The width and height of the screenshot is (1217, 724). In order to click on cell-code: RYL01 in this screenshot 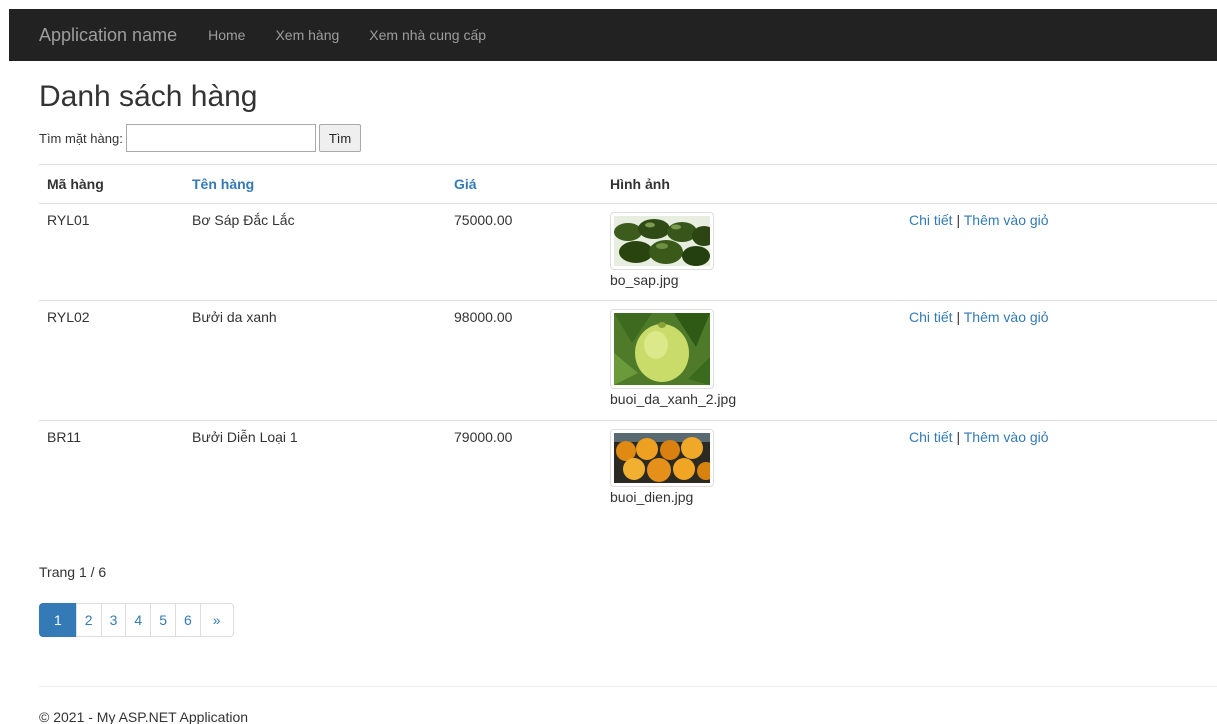, I will do `click(111, 252)`.